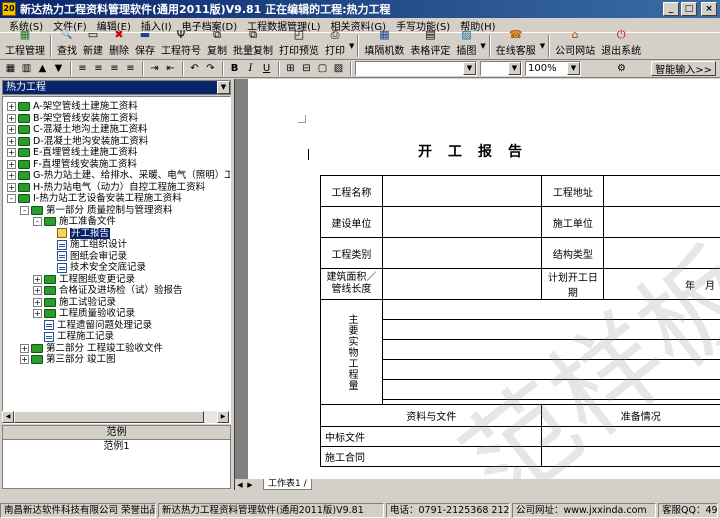 The width and height of the screenshot is (720, 519). I want to click on tree-node: + 第二部分 工程竣工验收文件, so click(91, 348).